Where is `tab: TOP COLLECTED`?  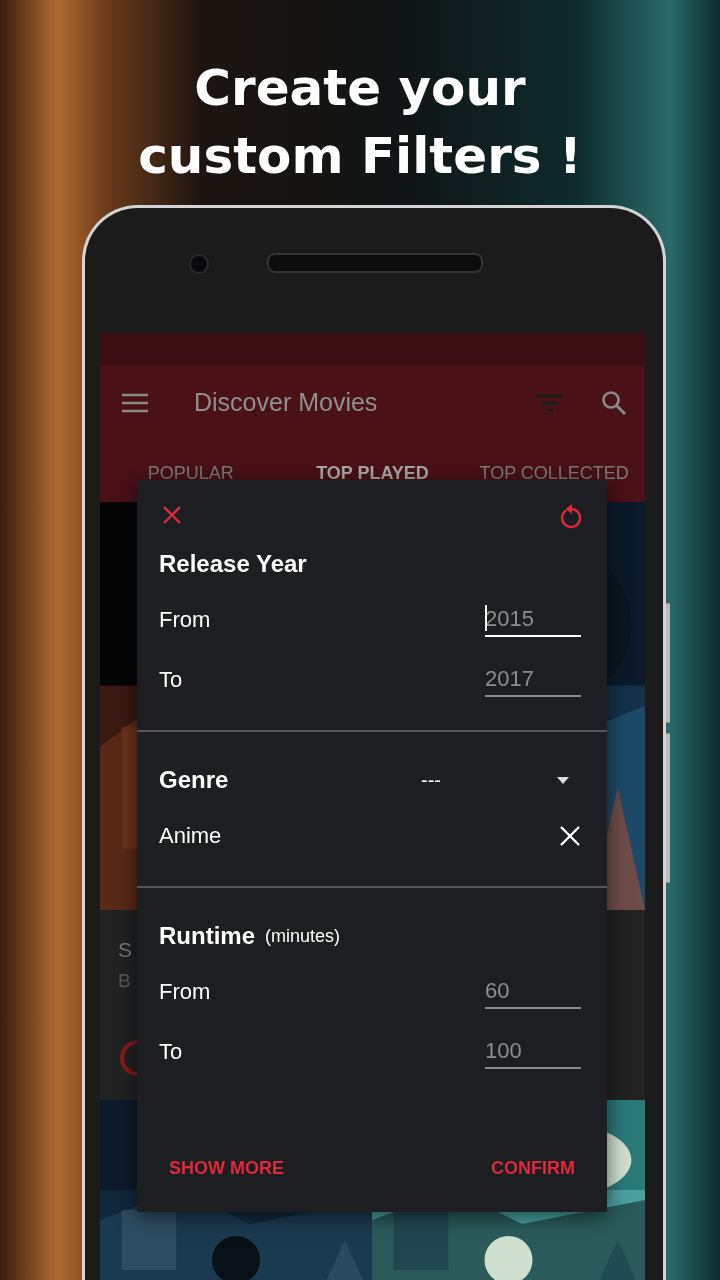 tab: TOP COLLECTED is located at coordinates (554, 473).